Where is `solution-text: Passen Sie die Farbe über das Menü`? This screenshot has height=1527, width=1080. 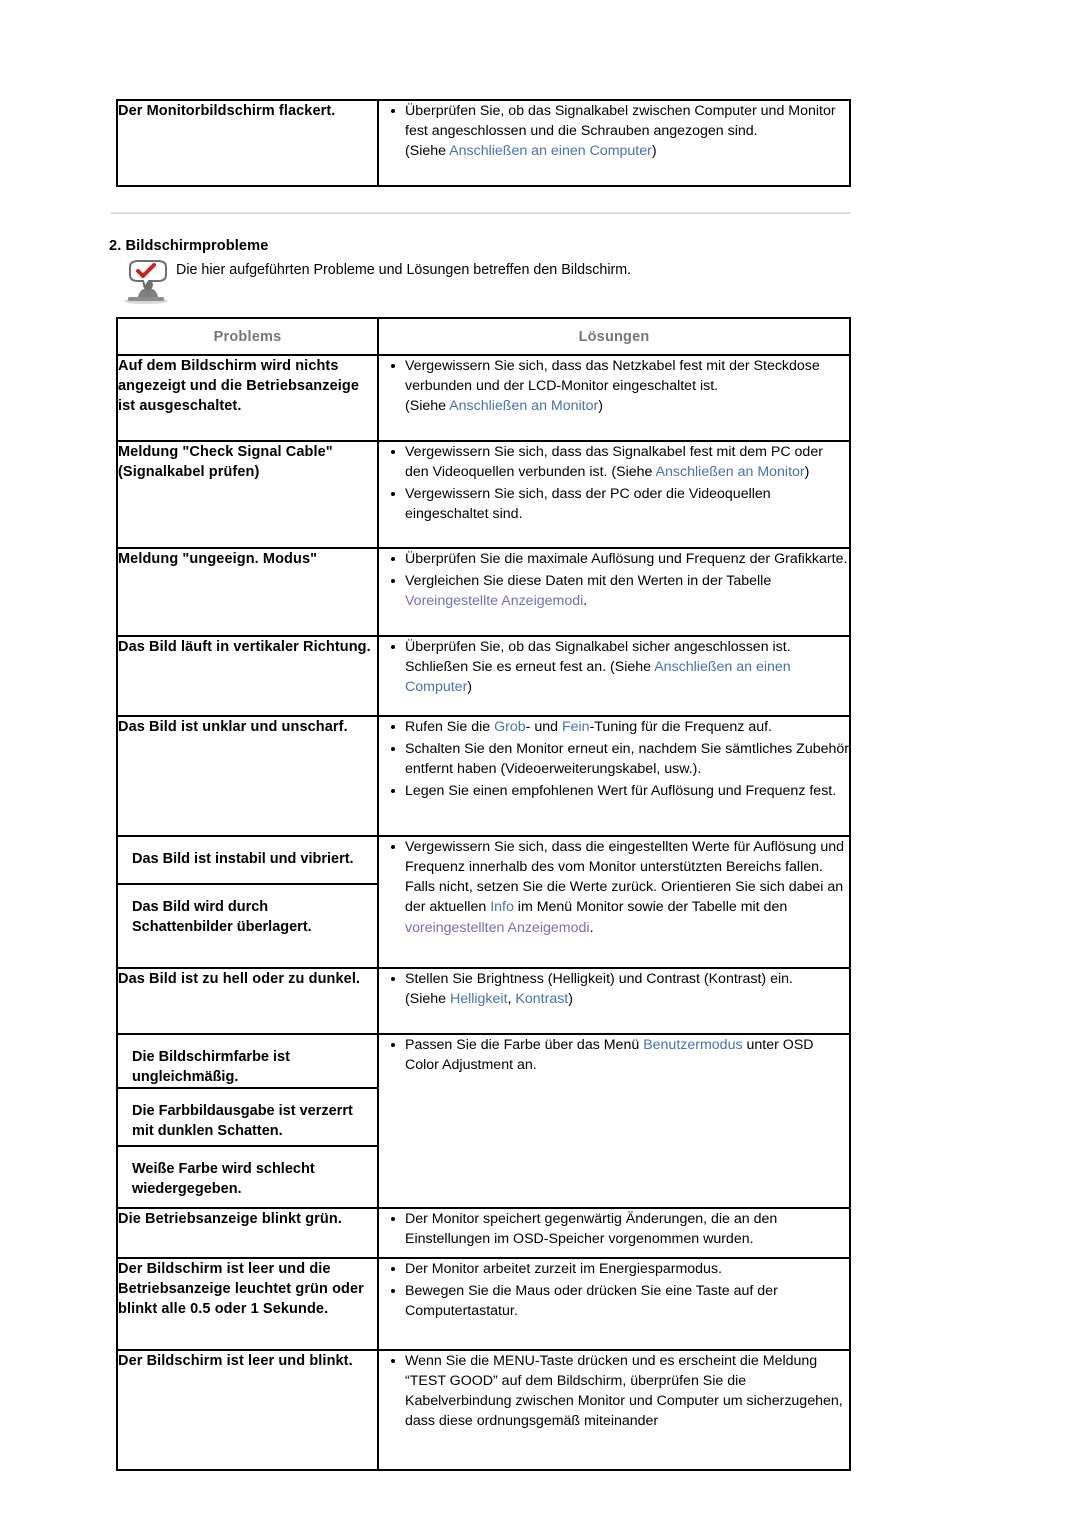
solution-text: Passen Sie die Farbe über das Menü is located at coordinates (524, 1045).